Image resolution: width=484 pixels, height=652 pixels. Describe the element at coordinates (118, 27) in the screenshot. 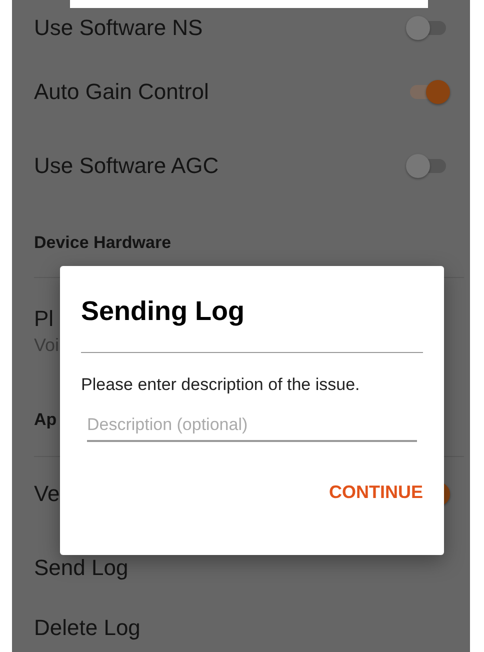

I see `setting-label: Use Software NS` at that location.